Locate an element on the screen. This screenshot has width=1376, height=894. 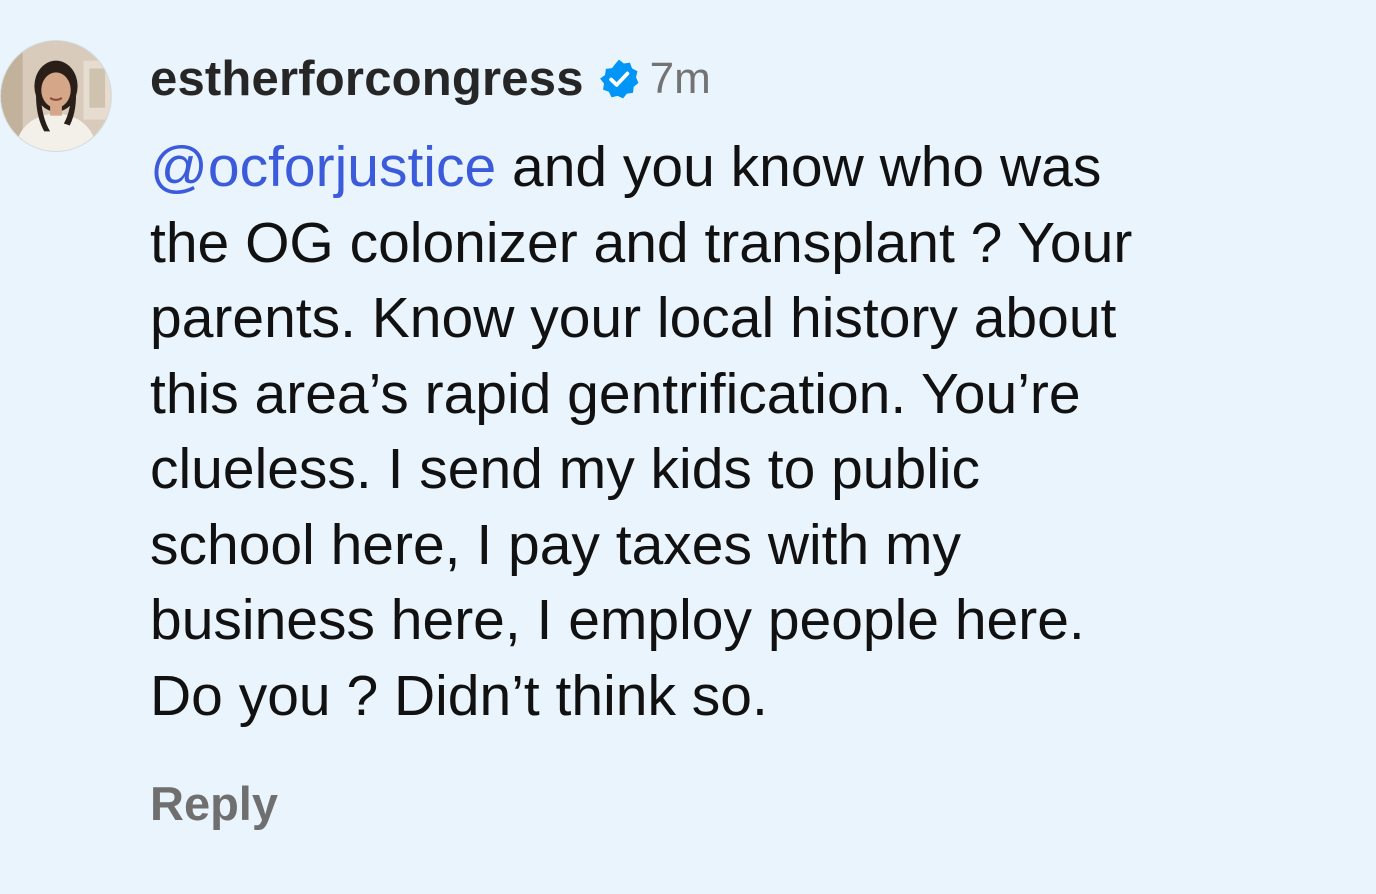
verified-badge-icon is located at coordinates (619, 79).